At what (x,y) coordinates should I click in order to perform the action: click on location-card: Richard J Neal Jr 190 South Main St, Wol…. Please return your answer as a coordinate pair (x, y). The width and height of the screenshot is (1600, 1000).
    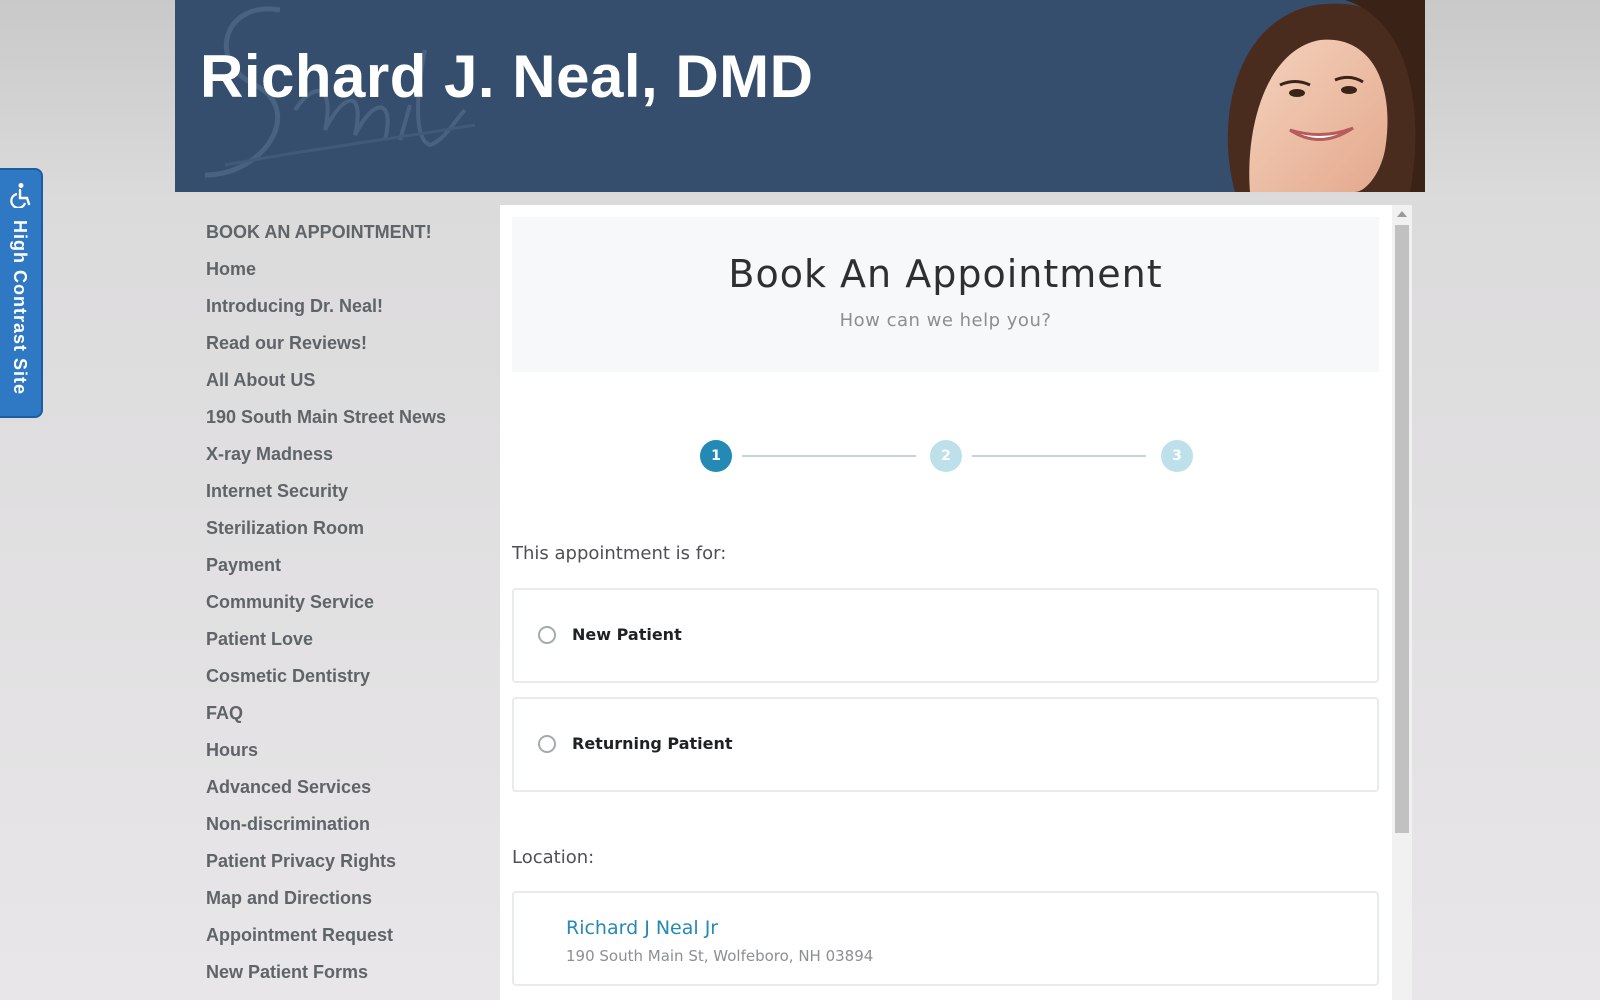
    Looking at the image, I should click on (945, 938).